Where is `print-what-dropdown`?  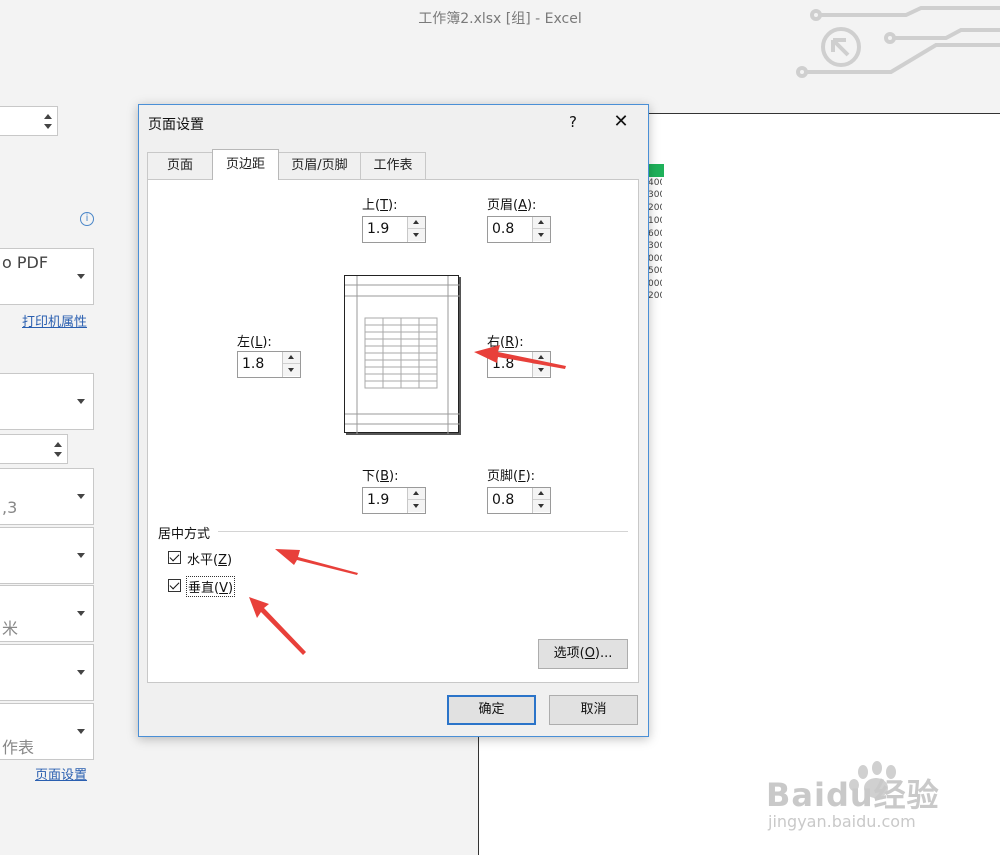 print-what-dropdown is located at coordinates (47, 401).